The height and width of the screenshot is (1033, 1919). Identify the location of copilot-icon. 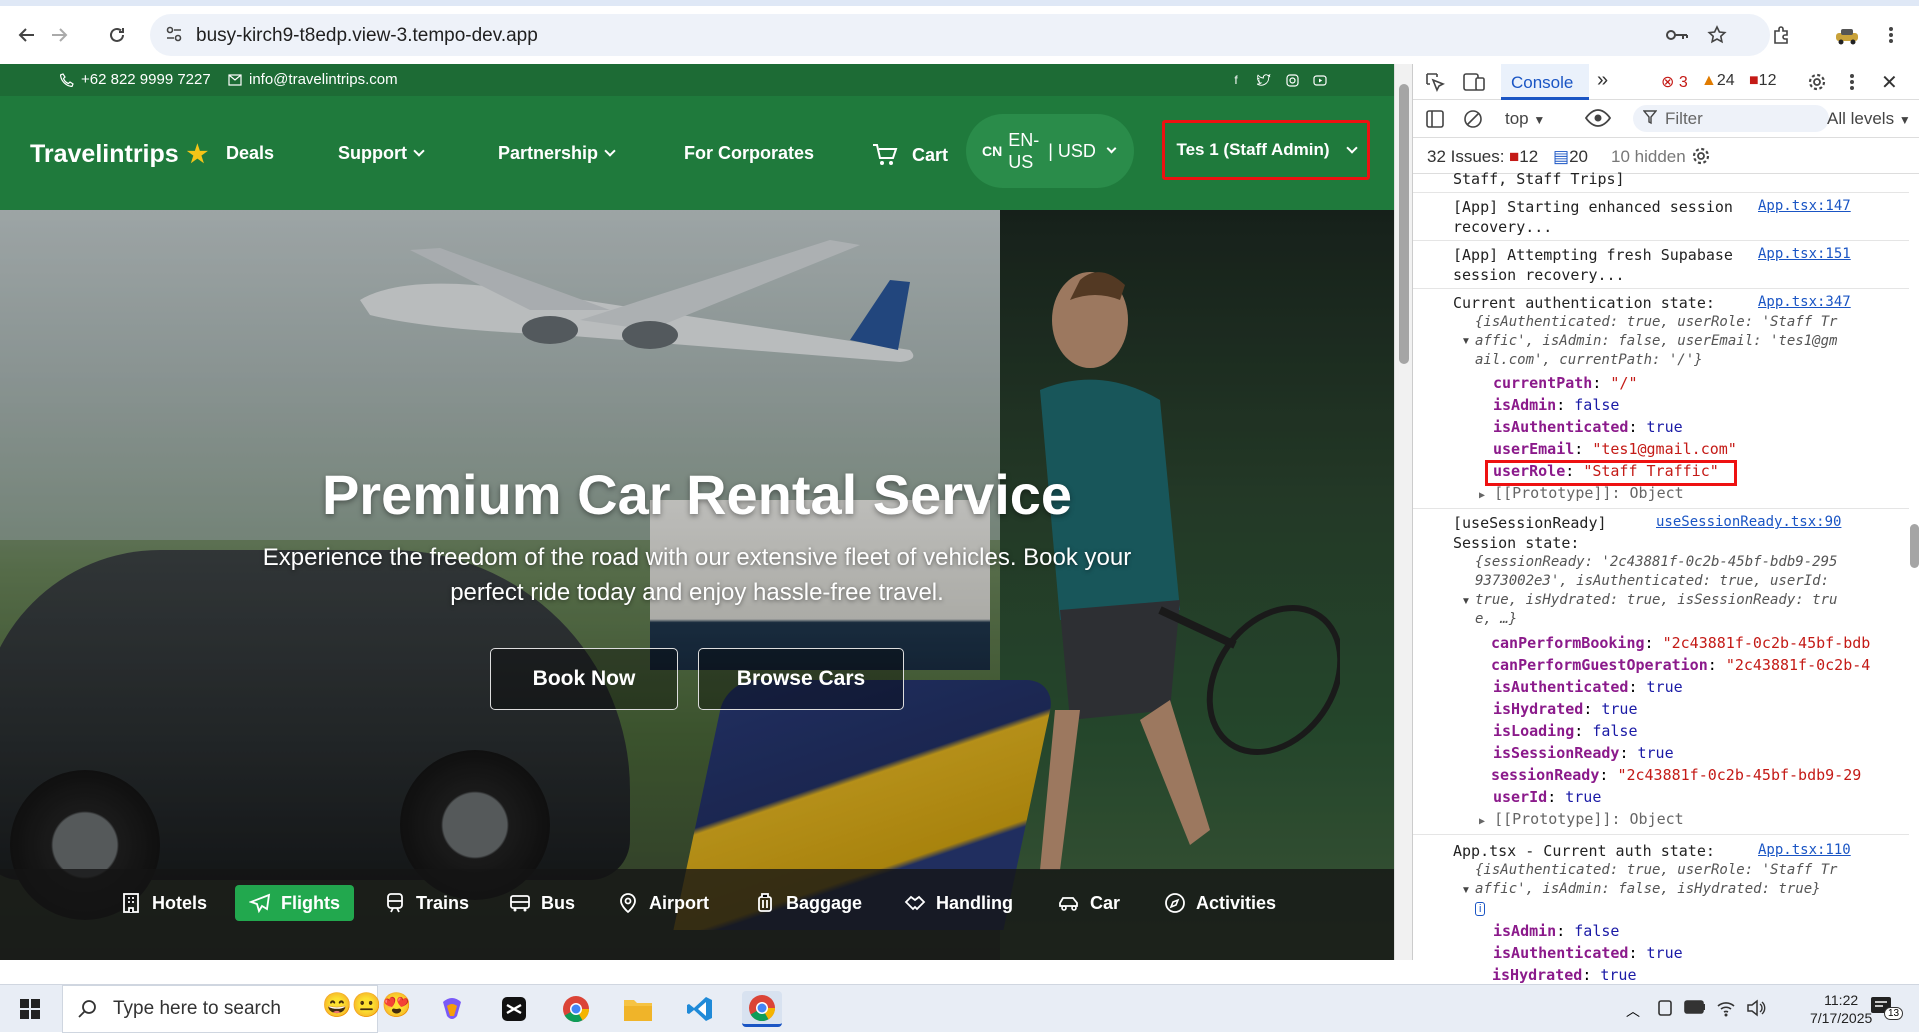
(452, 1009).